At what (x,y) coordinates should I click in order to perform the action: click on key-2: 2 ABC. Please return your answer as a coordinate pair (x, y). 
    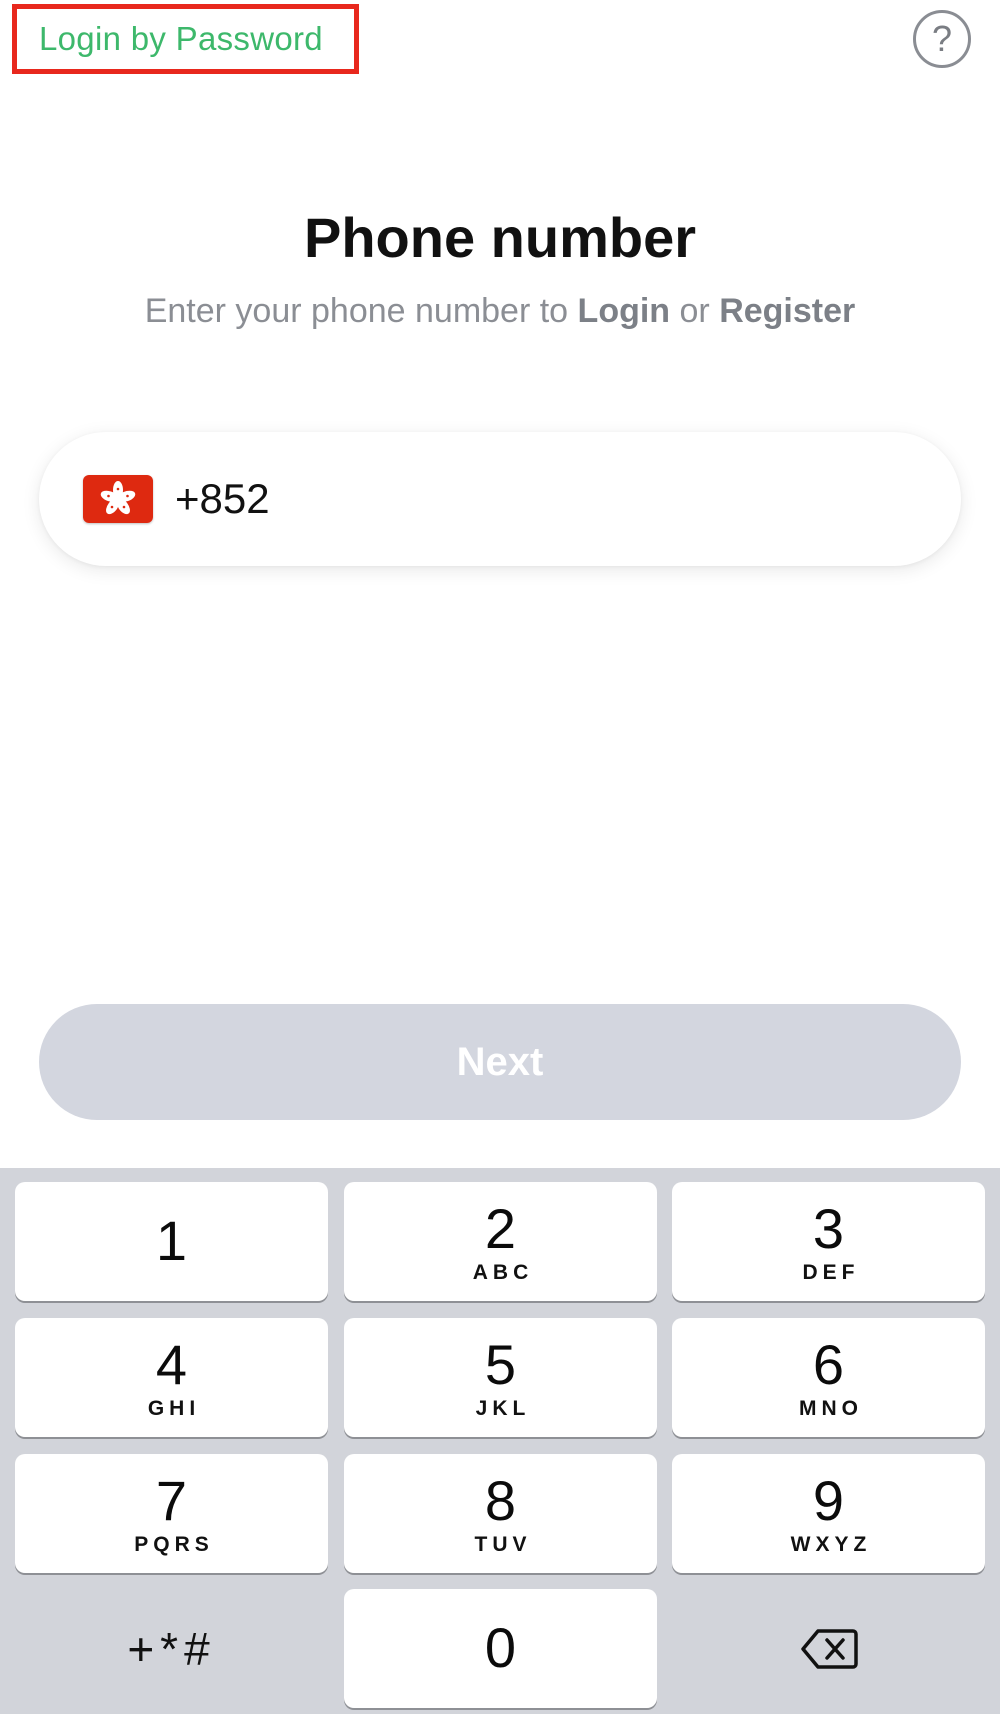
    Looking at the image, I should click on (500, 1241).